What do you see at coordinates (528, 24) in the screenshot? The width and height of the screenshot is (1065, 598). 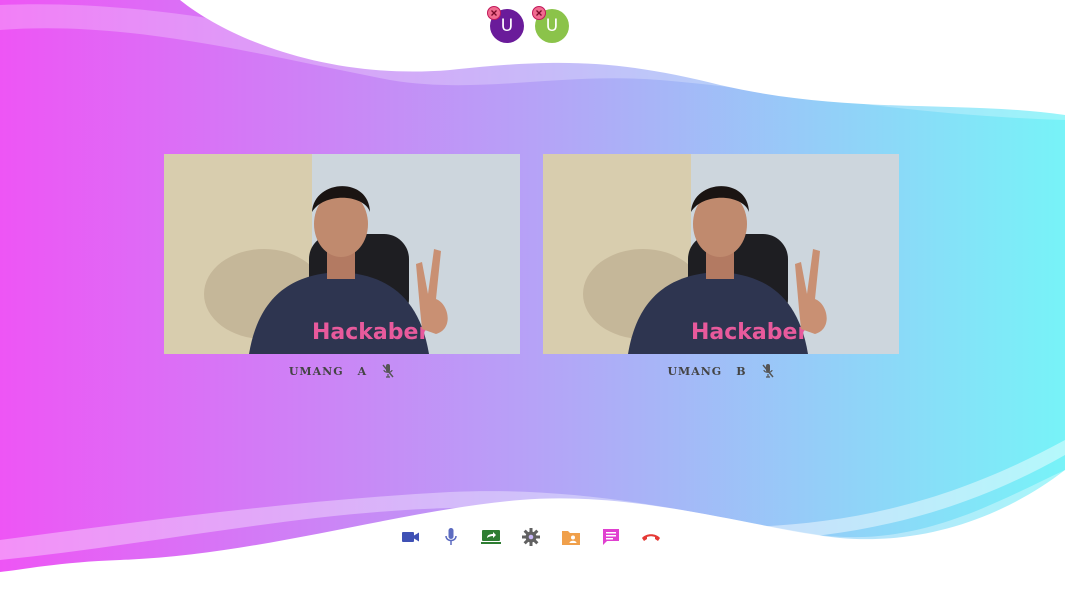 I see `participant-avatars: U U` at bounding box center [528, 24].